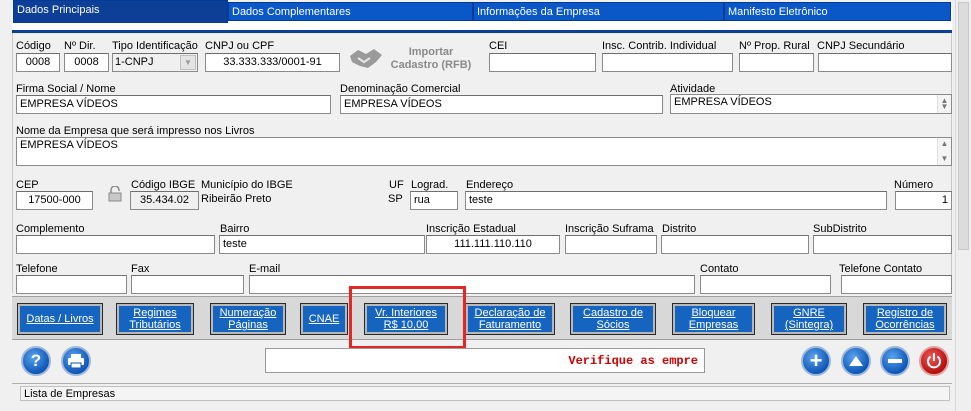 This screenshot has height=411, width=971. Describe the element at coordinates (498, 46) in the screenshot. I see `cei-label: CEI` at that location.